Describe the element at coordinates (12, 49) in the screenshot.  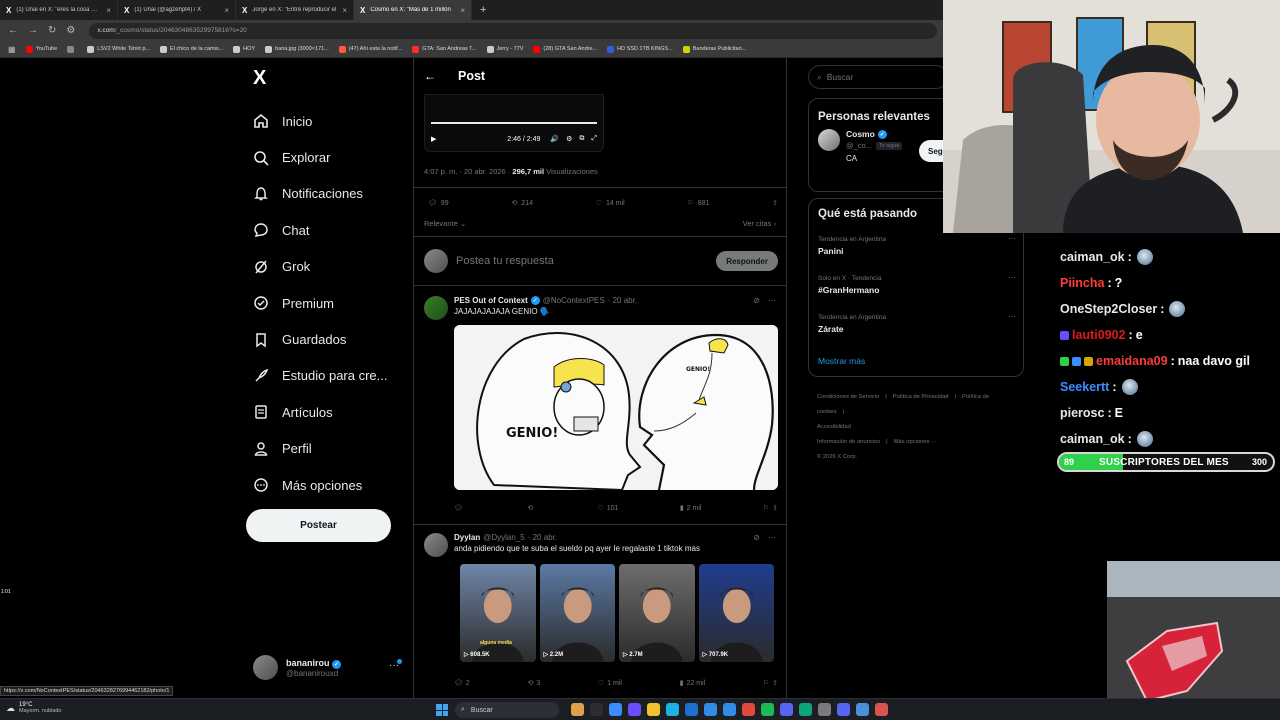
I see `apps-grid-icon: ▦` at that location.